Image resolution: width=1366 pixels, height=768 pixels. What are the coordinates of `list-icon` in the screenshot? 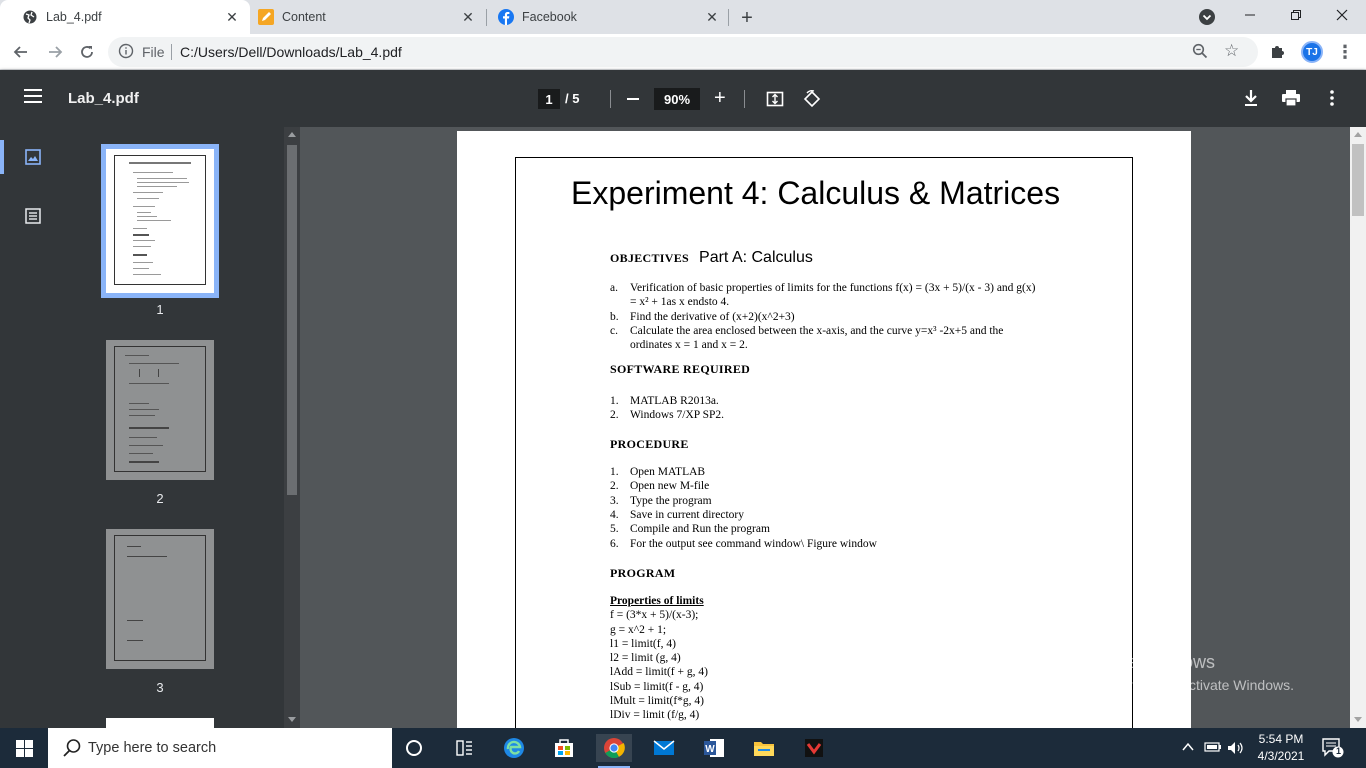 It's located at (33, 216).